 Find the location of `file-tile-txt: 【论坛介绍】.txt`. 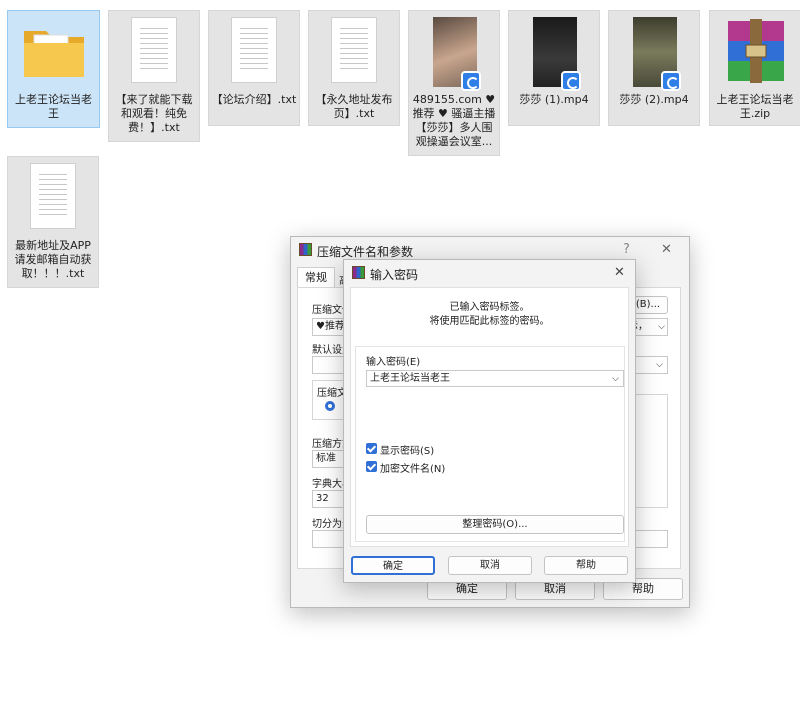

file-tile-txt: 【论坛介绍】.txt is located at coordinates (254, 68).